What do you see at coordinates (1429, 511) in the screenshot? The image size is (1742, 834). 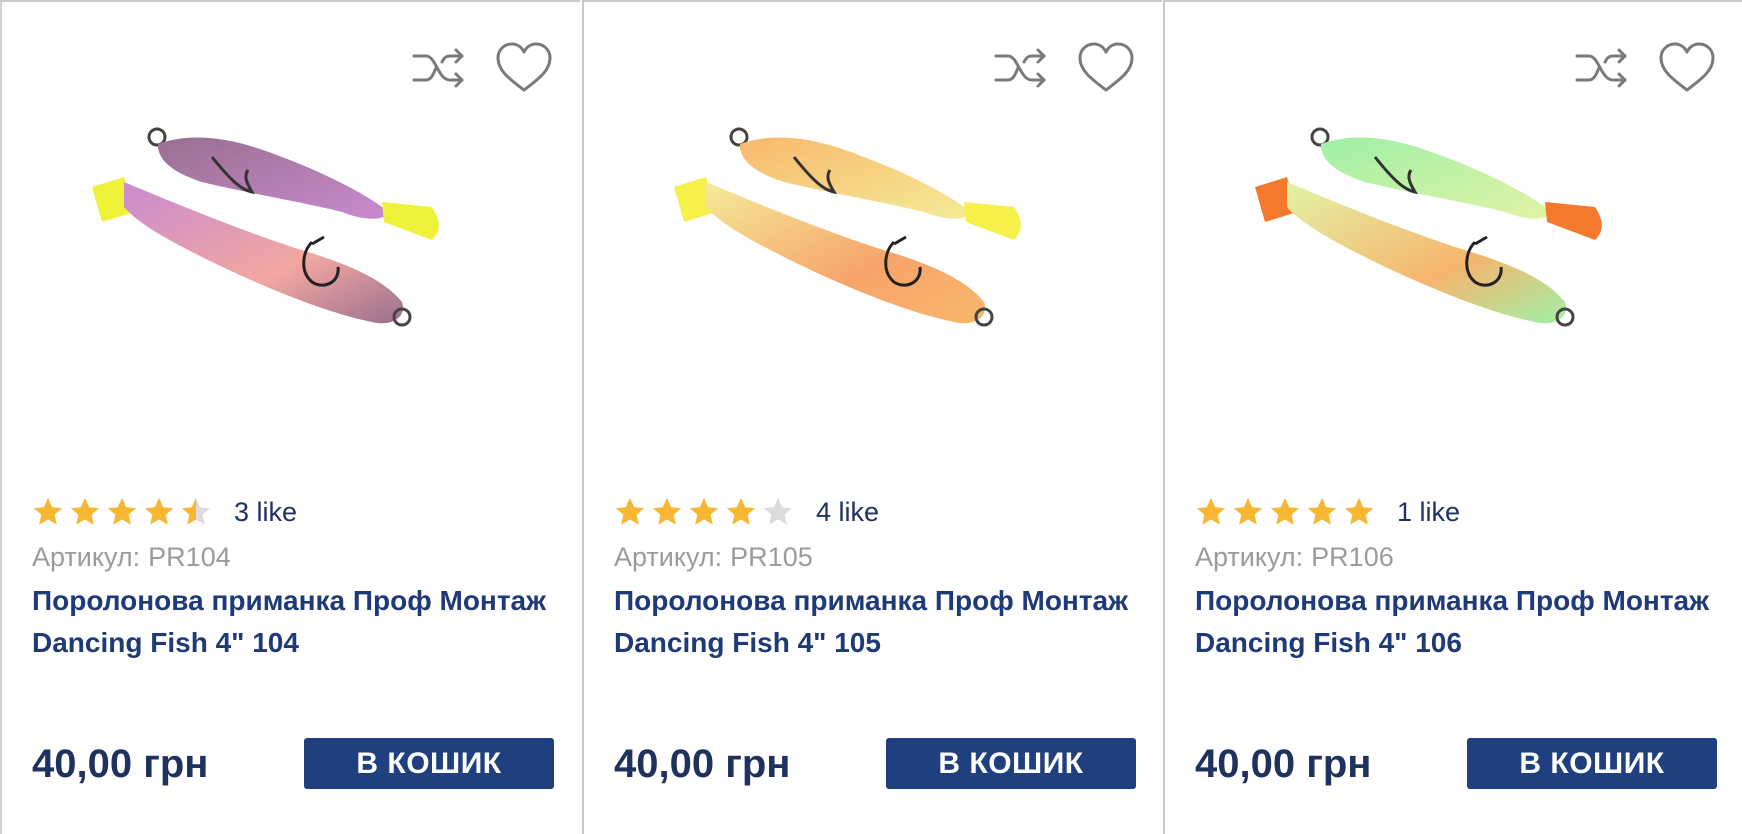 I see `like-count: 1 like` at bounding box center [1429, 511].